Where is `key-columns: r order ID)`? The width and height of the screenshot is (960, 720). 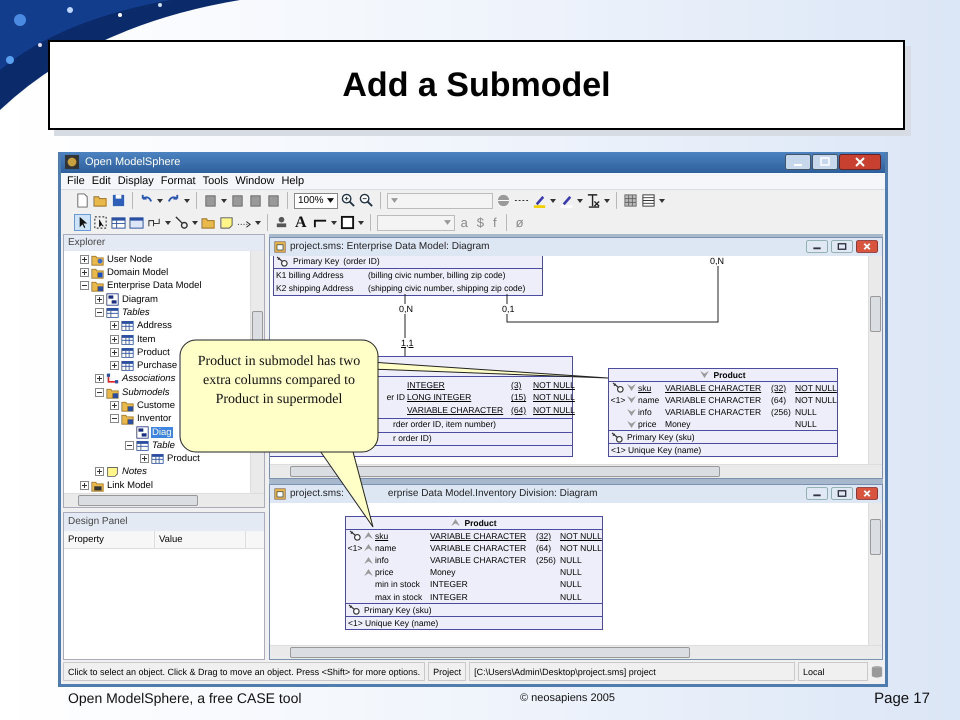 key-columns: r order ID) is located at coordinates (412, 437).